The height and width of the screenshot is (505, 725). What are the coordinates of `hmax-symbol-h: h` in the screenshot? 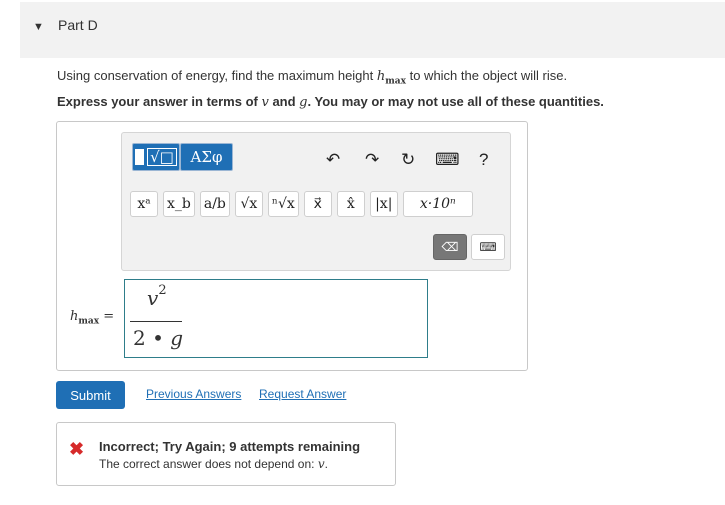 It's located at (381, 76).